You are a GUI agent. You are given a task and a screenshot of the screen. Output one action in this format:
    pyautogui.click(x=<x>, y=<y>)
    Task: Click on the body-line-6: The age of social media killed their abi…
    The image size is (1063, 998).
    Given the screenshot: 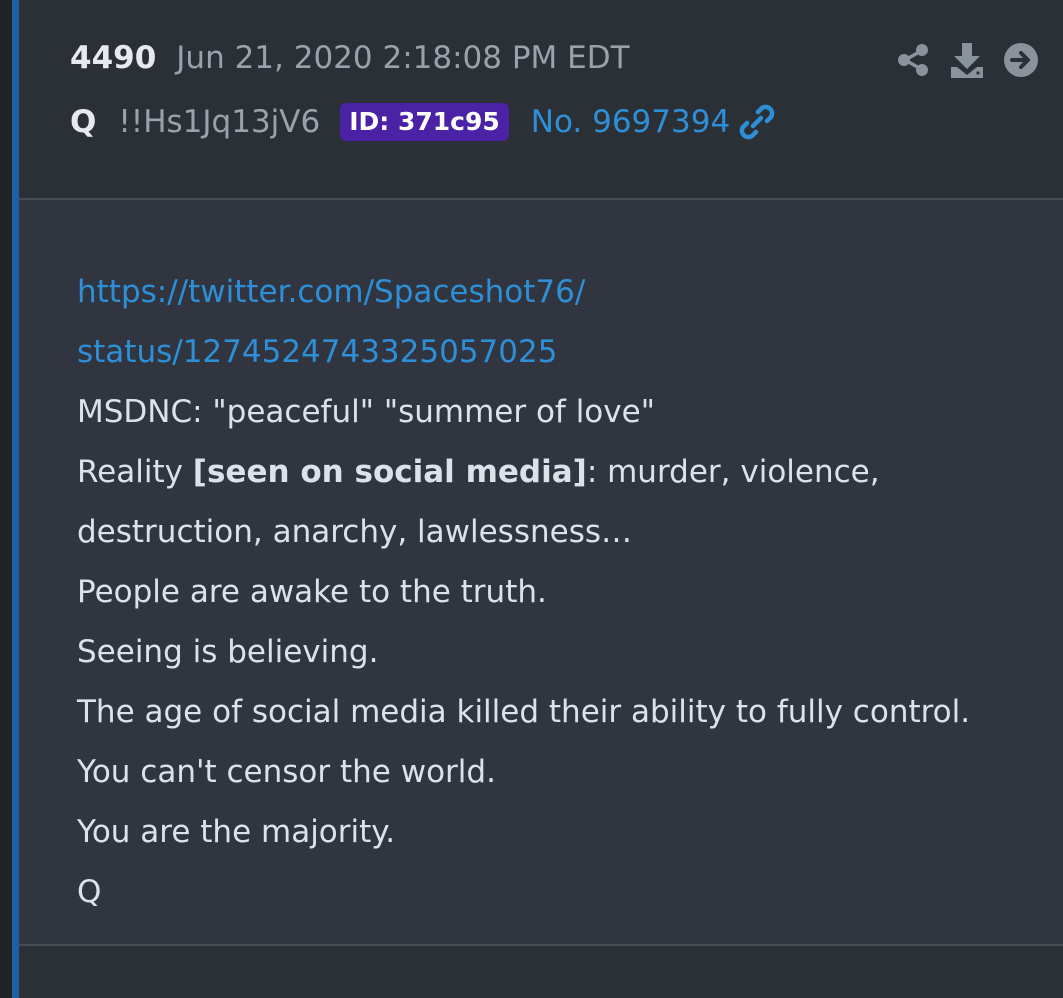 What is the action you would take?
    pyautogui.click(x=524, y=712)
    